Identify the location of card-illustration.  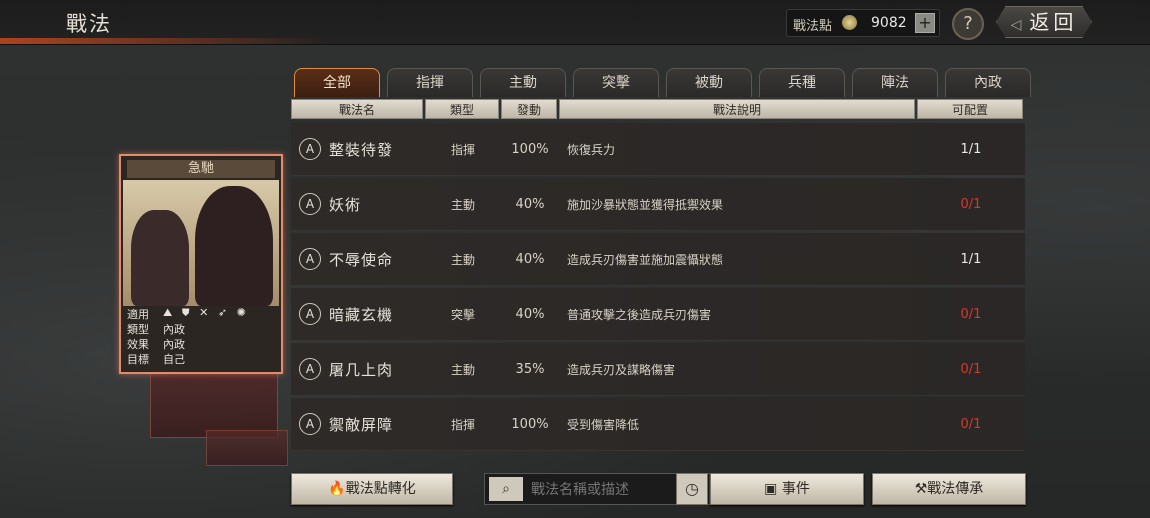
(201, 243).